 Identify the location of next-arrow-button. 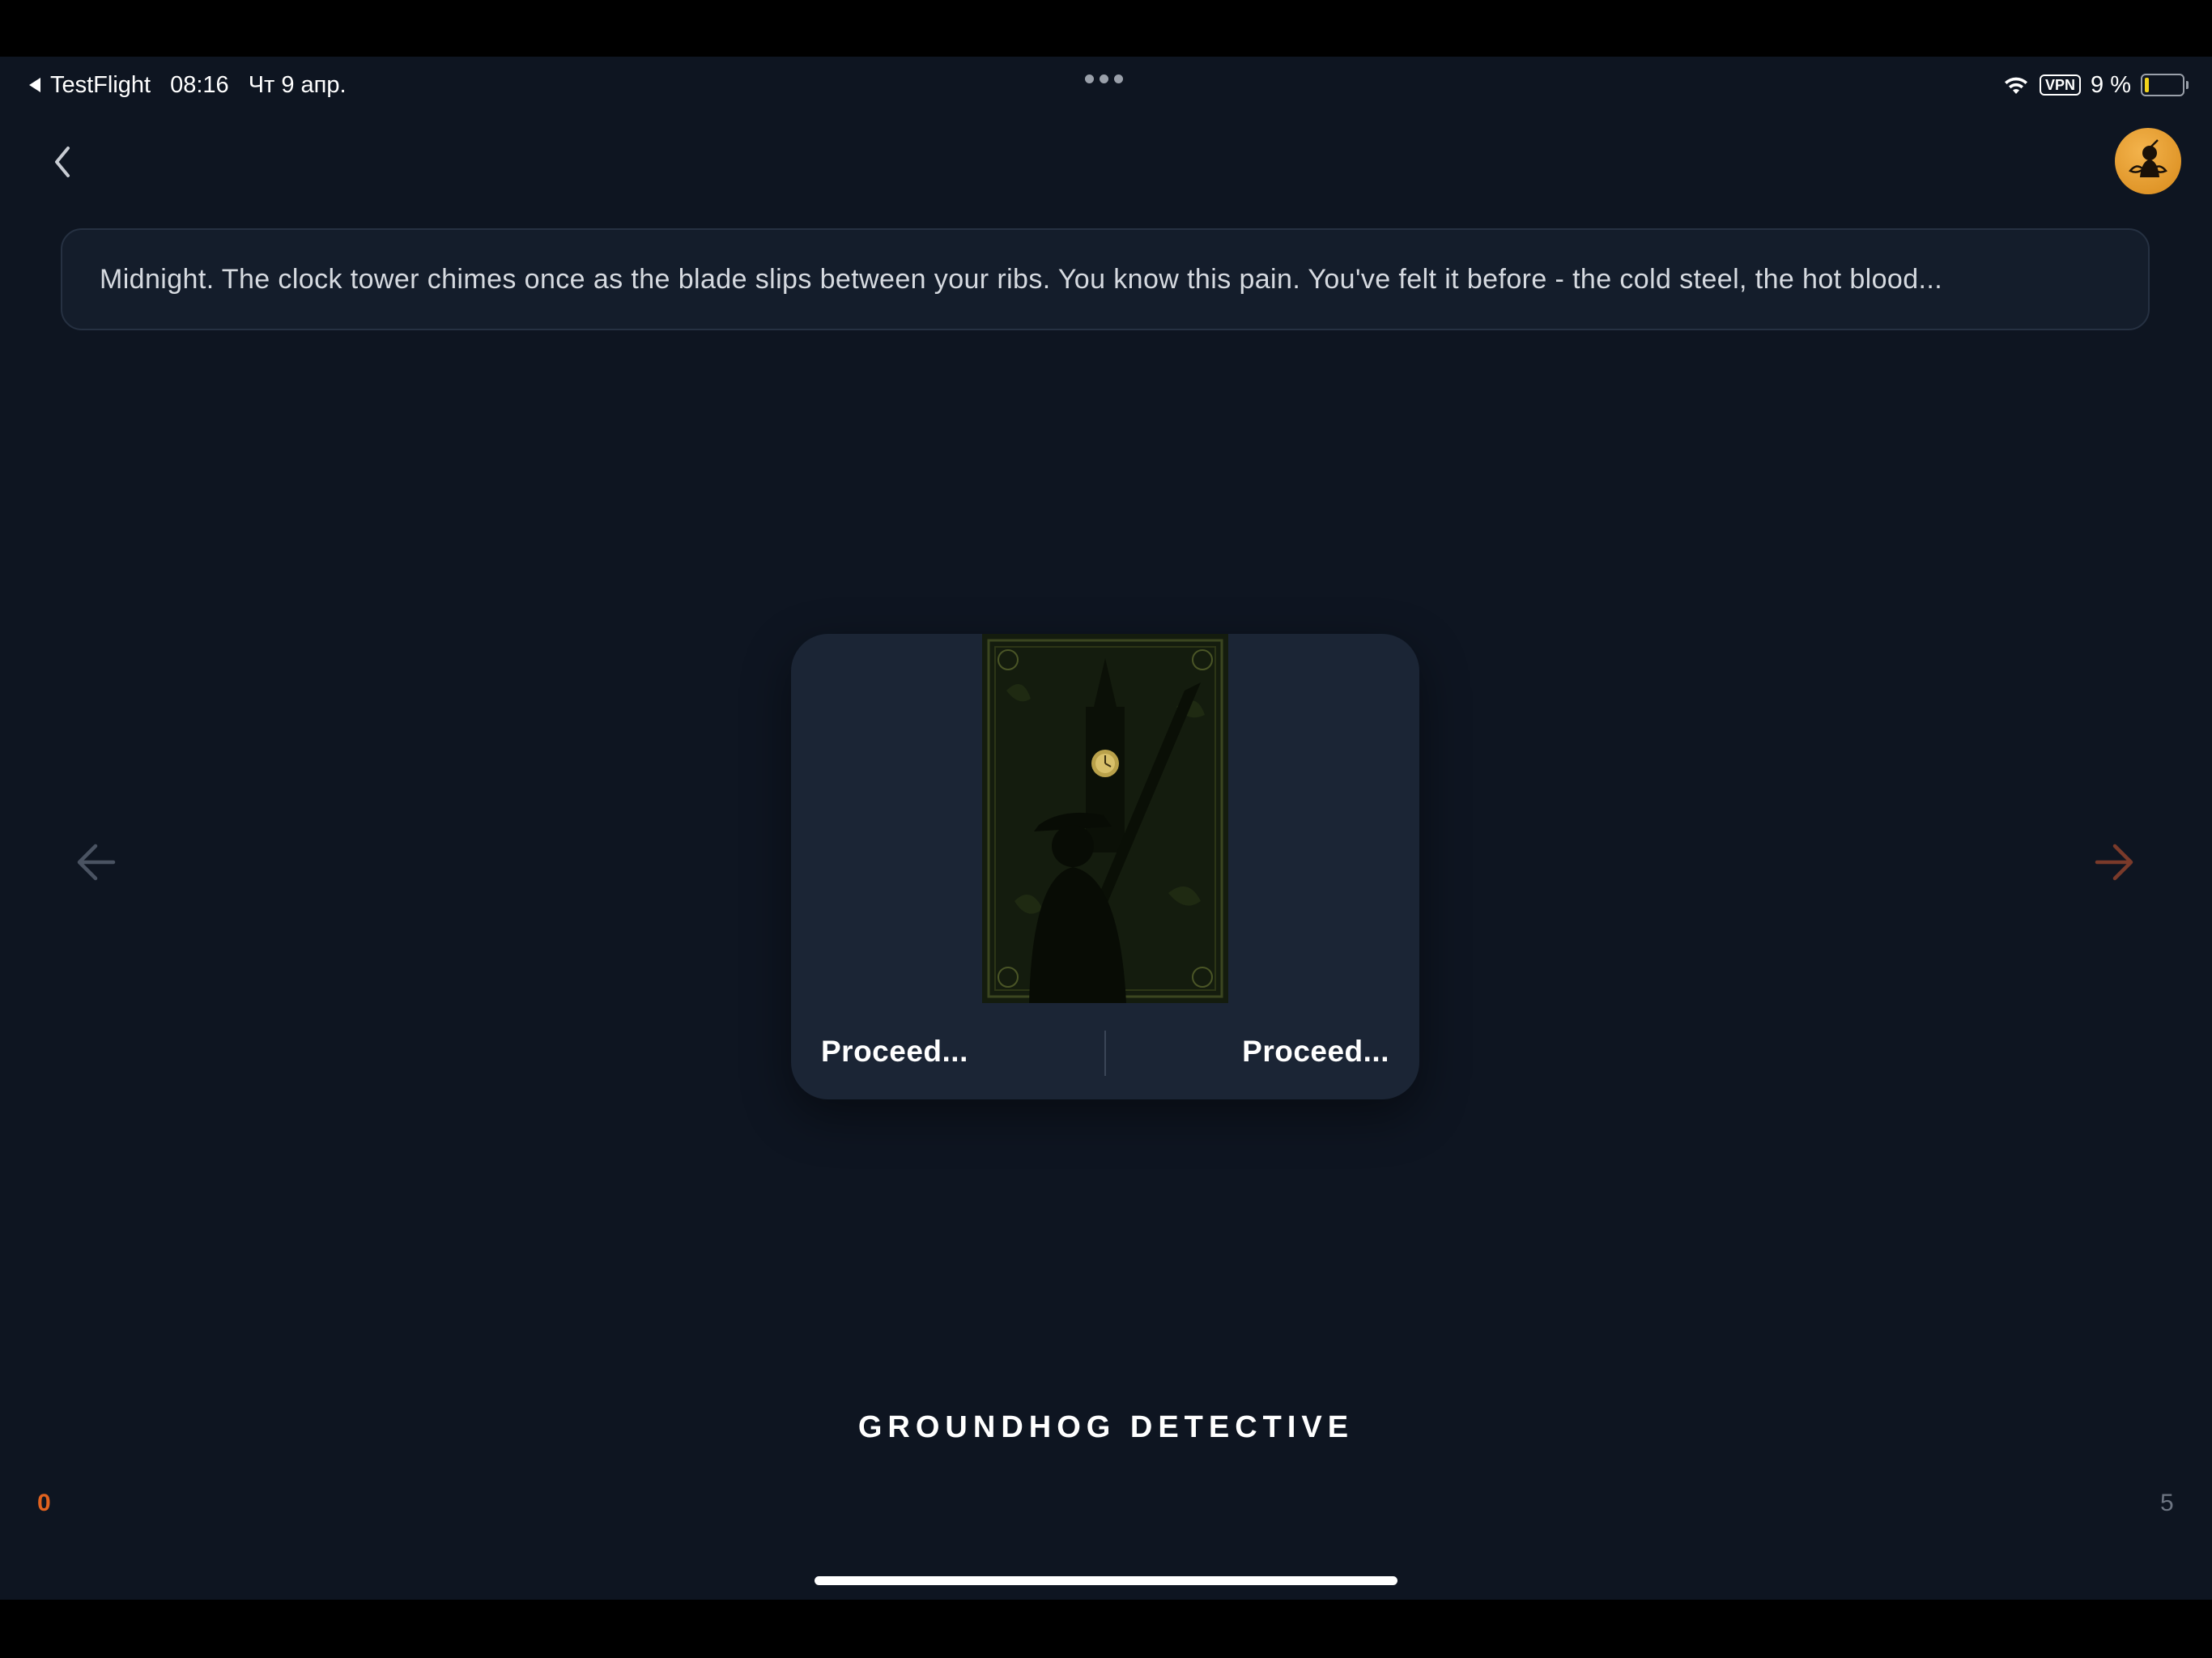
(2115, 862).